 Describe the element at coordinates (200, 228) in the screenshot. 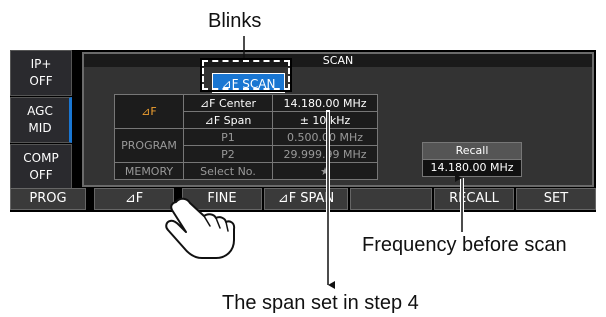

I see `pointing-hand-icon` at that location.